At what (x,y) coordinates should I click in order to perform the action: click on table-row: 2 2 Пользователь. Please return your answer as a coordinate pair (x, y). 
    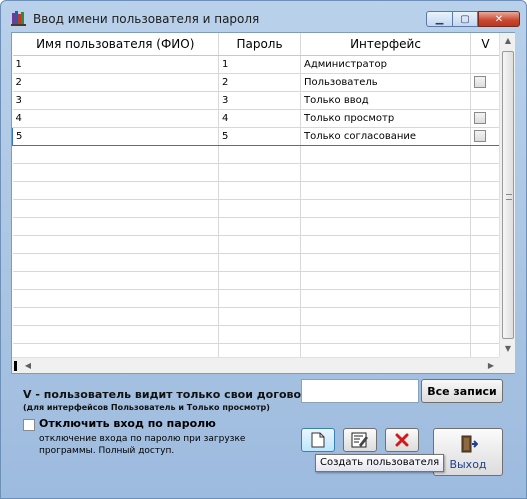
    Looking at the image, I should click on (256, 82).